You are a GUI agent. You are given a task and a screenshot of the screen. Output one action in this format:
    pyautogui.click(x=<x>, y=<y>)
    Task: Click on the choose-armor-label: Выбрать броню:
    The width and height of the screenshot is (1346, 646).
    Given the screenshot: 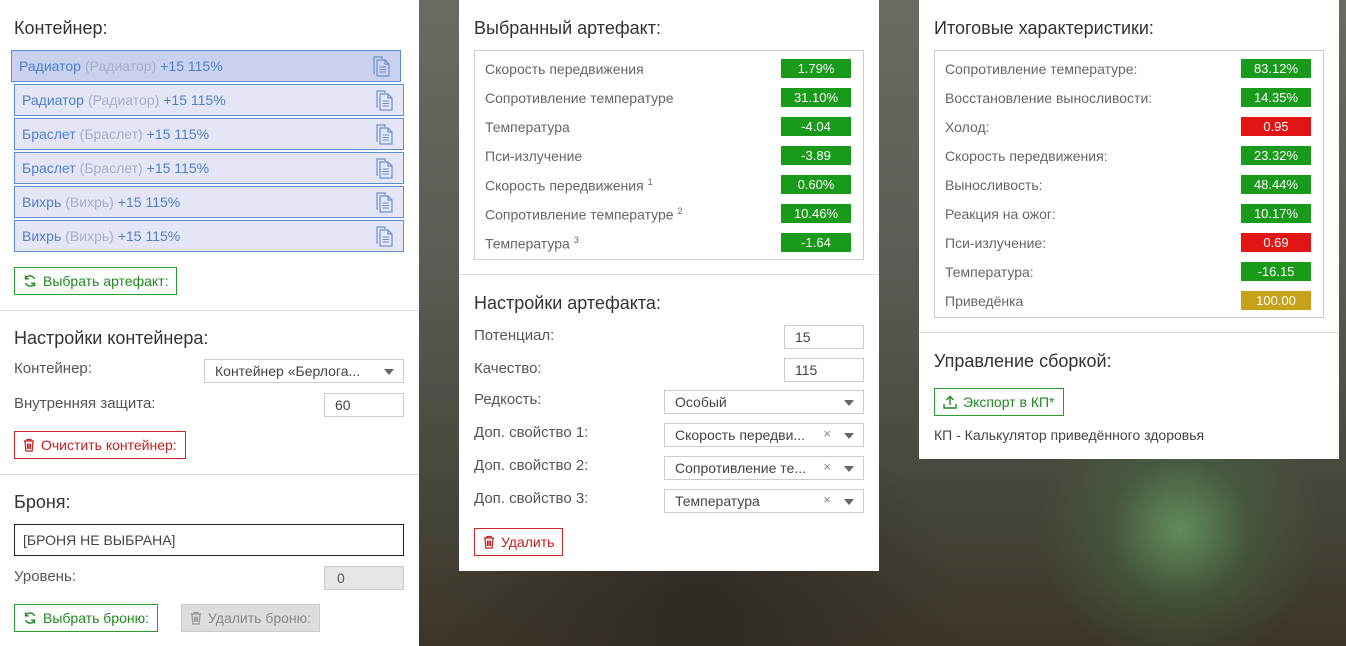 What is the action you would take?
    pyautogui.click(x=96, y=618)
    